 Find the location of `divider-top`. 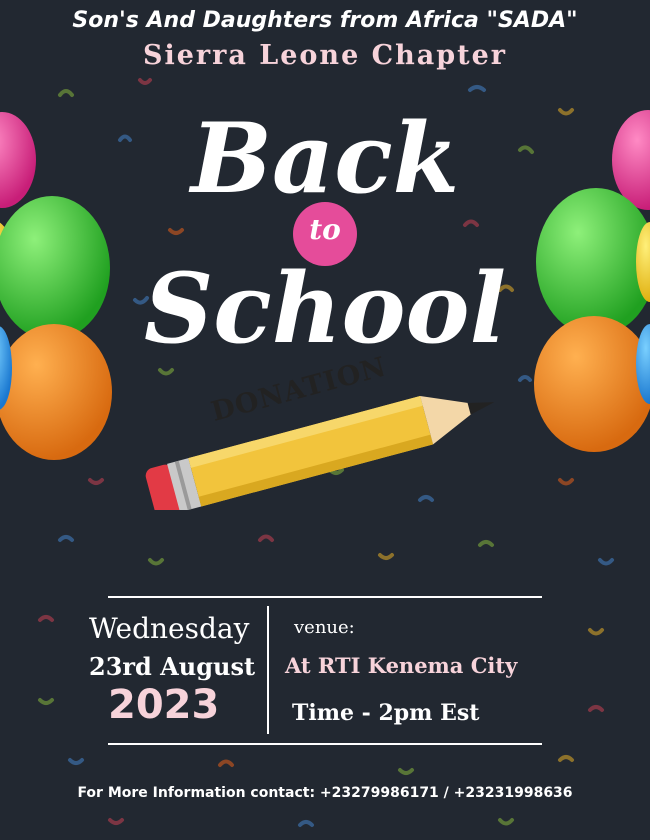

divider-top is located at coordinates (325, 597).